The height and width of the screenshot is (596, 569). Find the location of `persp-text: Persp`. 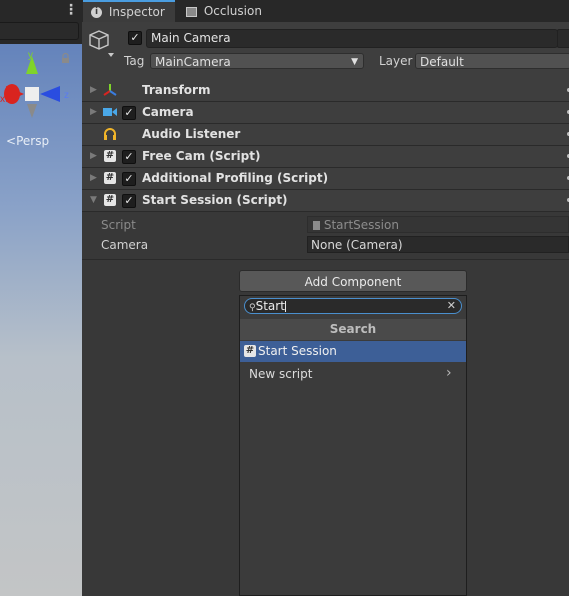

persp-text: Persp is located at coordinates (33, 141).